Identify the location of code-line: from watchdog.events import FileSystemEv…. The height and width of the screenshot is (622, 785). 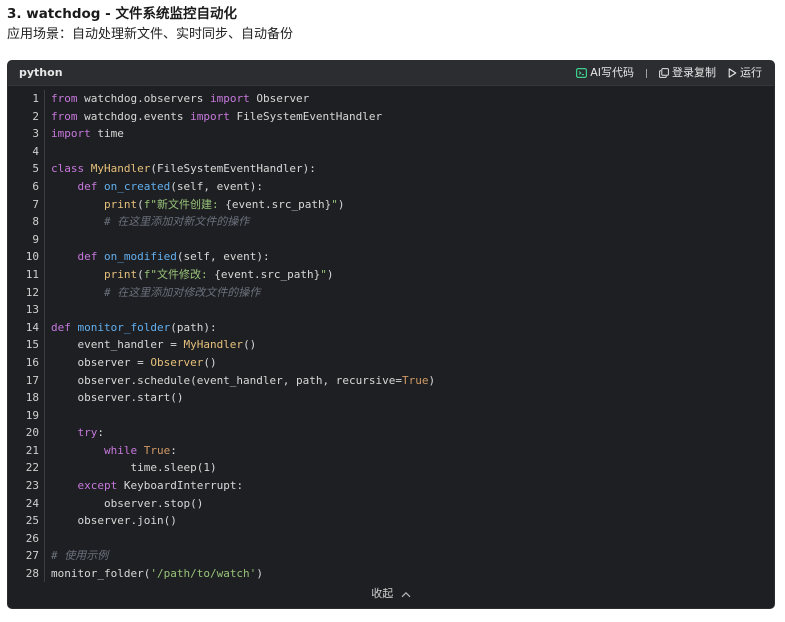
(412, 117).